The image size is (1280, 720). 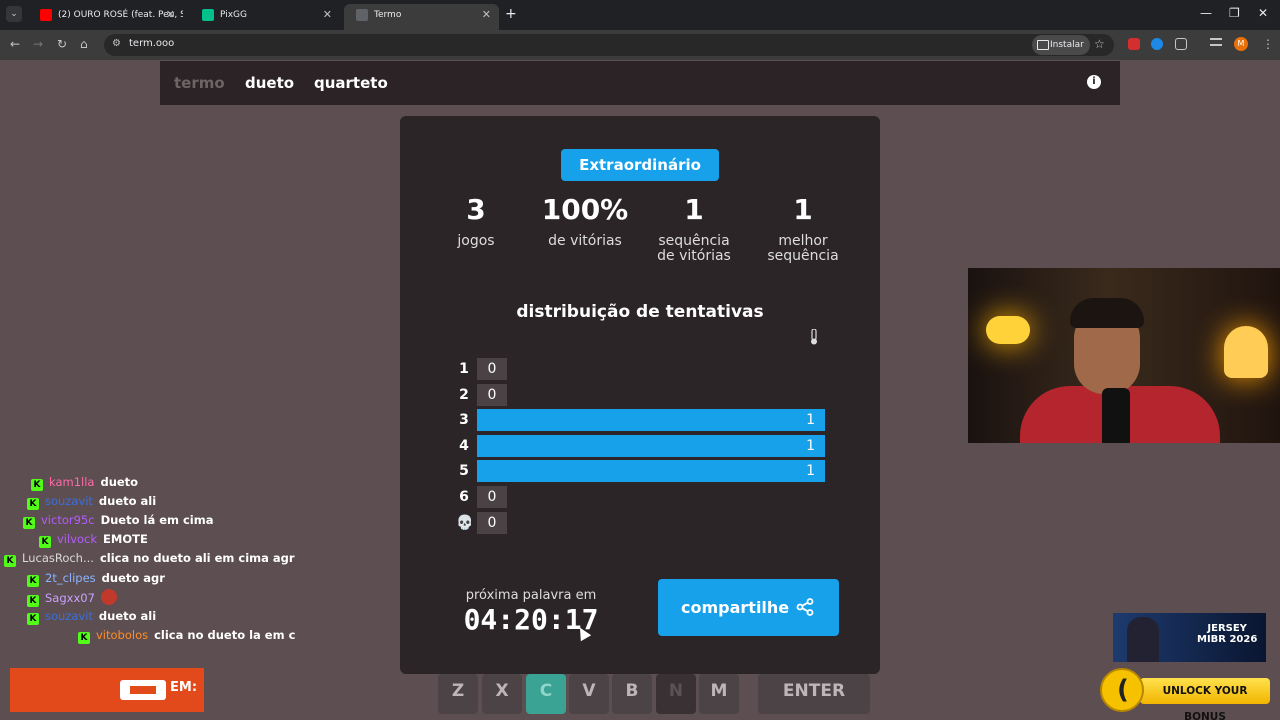 What do you see at coordinates (609, 45) in the screenshot?
I see `address-bar: ⚙ term.ooo` at bounding box center [609, 45].